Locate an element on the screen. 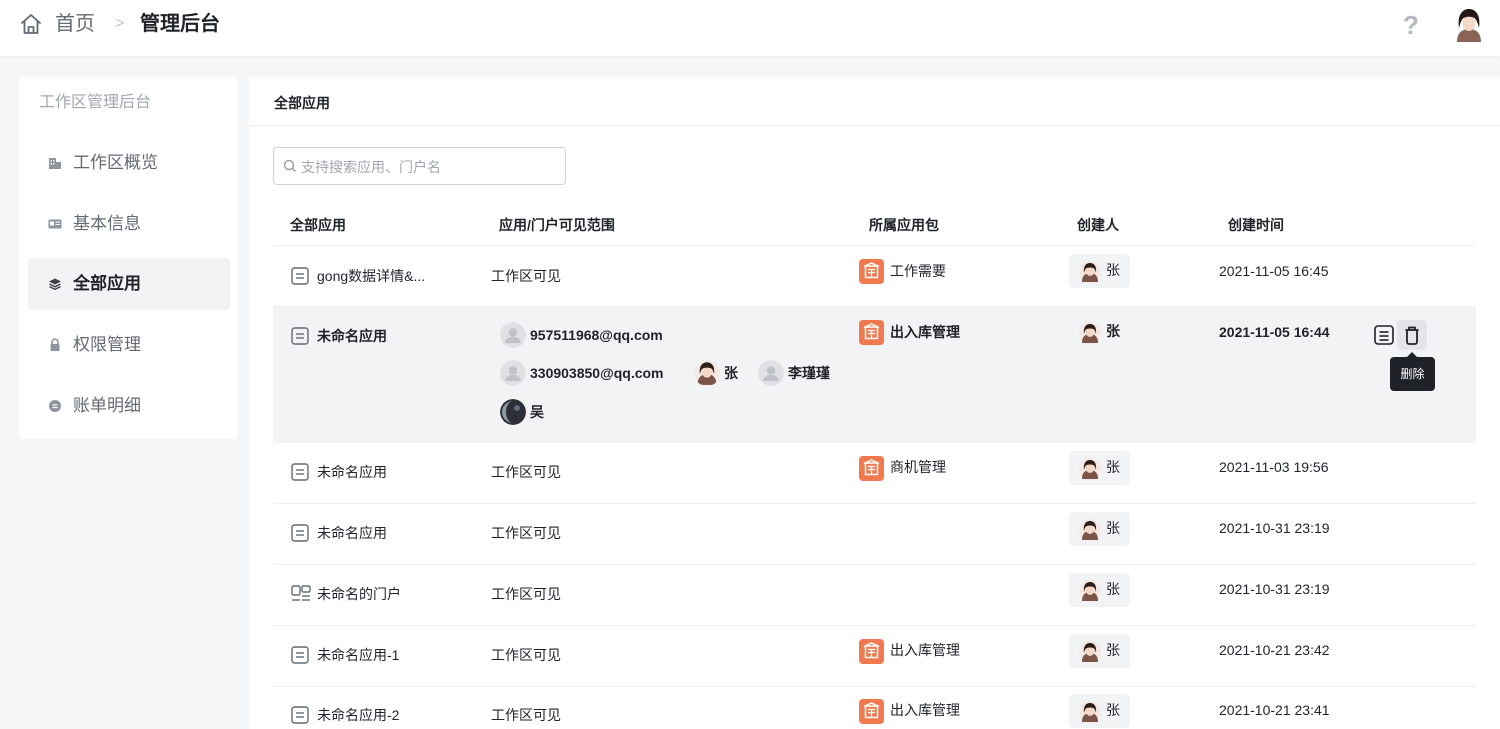 The image size is (1500, 729). search-box is located at coordinates (419, 166).